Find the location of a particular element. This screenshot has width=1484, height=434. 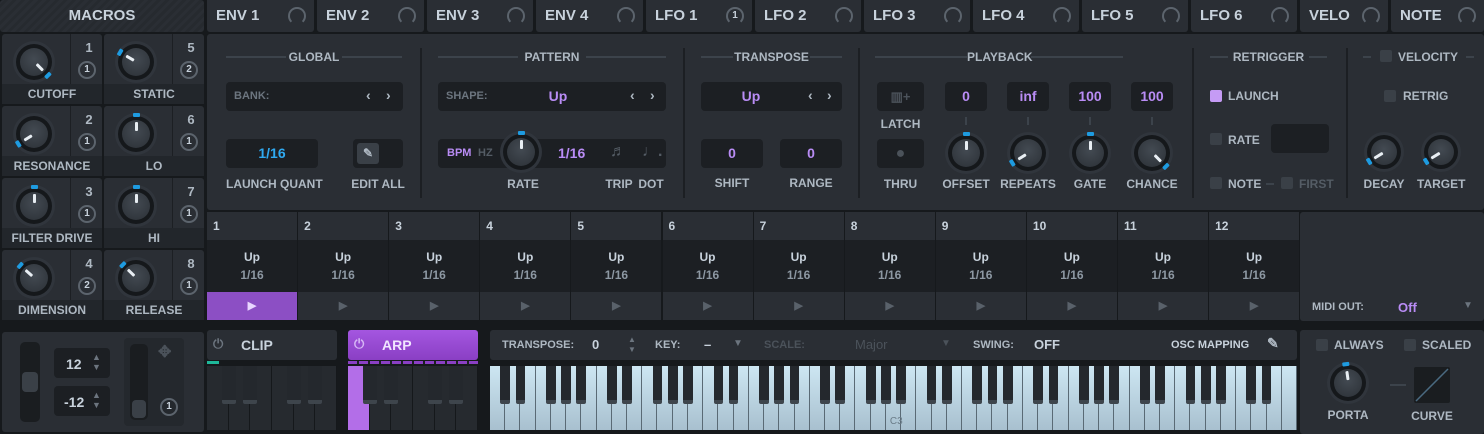

step-3: 3 Up 1/16 ▶ is located at coordinates (434, 266).